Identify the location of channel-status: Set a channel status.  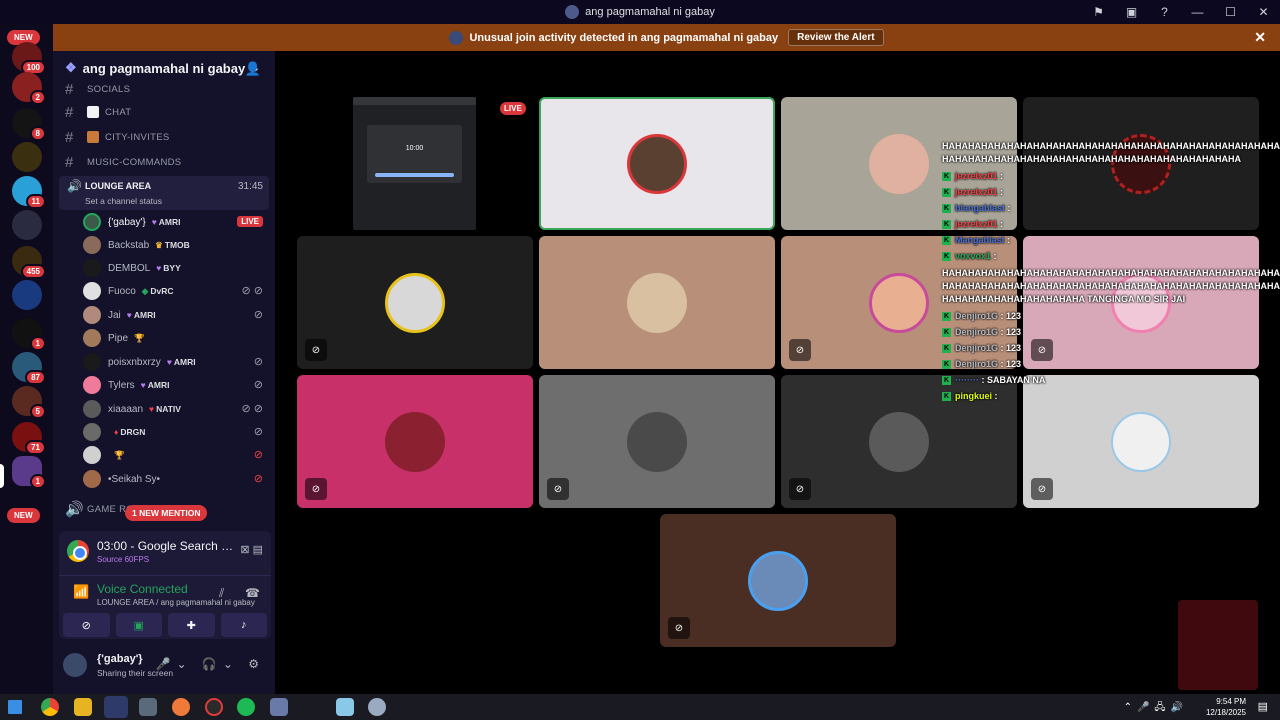
(123, 201).